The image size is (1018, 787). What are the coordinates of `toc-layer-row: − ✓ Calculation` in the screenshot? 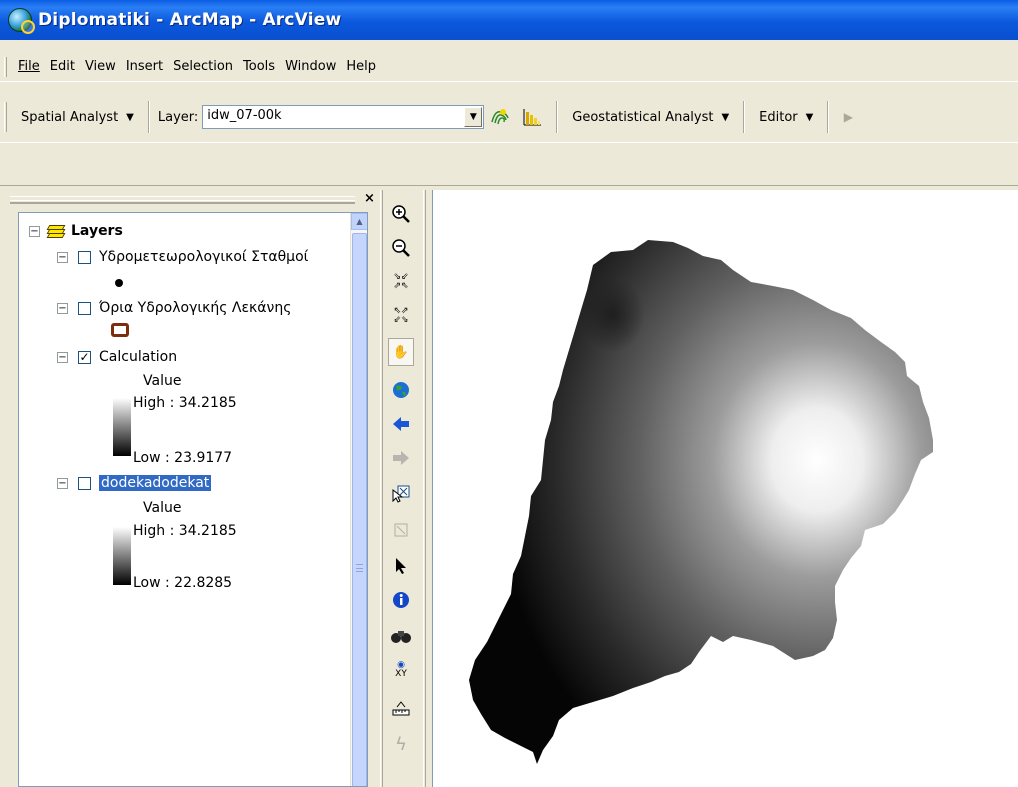 It's located at (117, 357).